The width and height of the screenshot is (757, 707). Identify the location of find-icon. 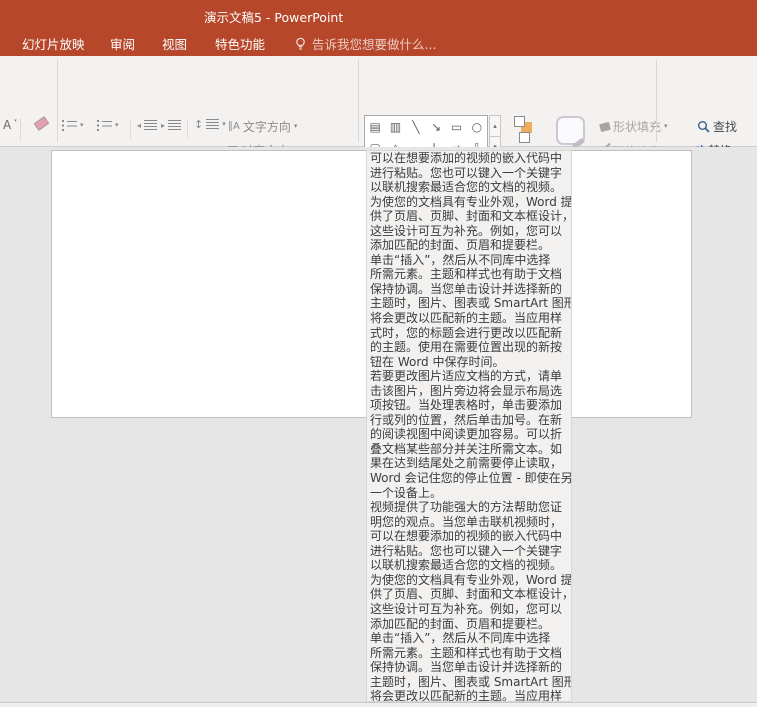
(704, 127).